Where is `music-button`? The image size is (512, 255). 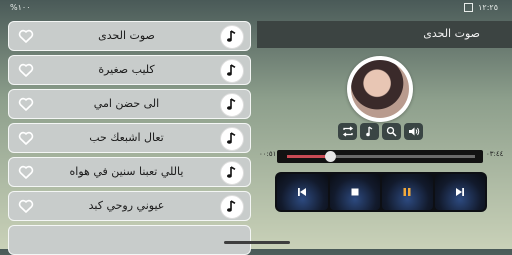 music-button is located at coordinates (369, 131).